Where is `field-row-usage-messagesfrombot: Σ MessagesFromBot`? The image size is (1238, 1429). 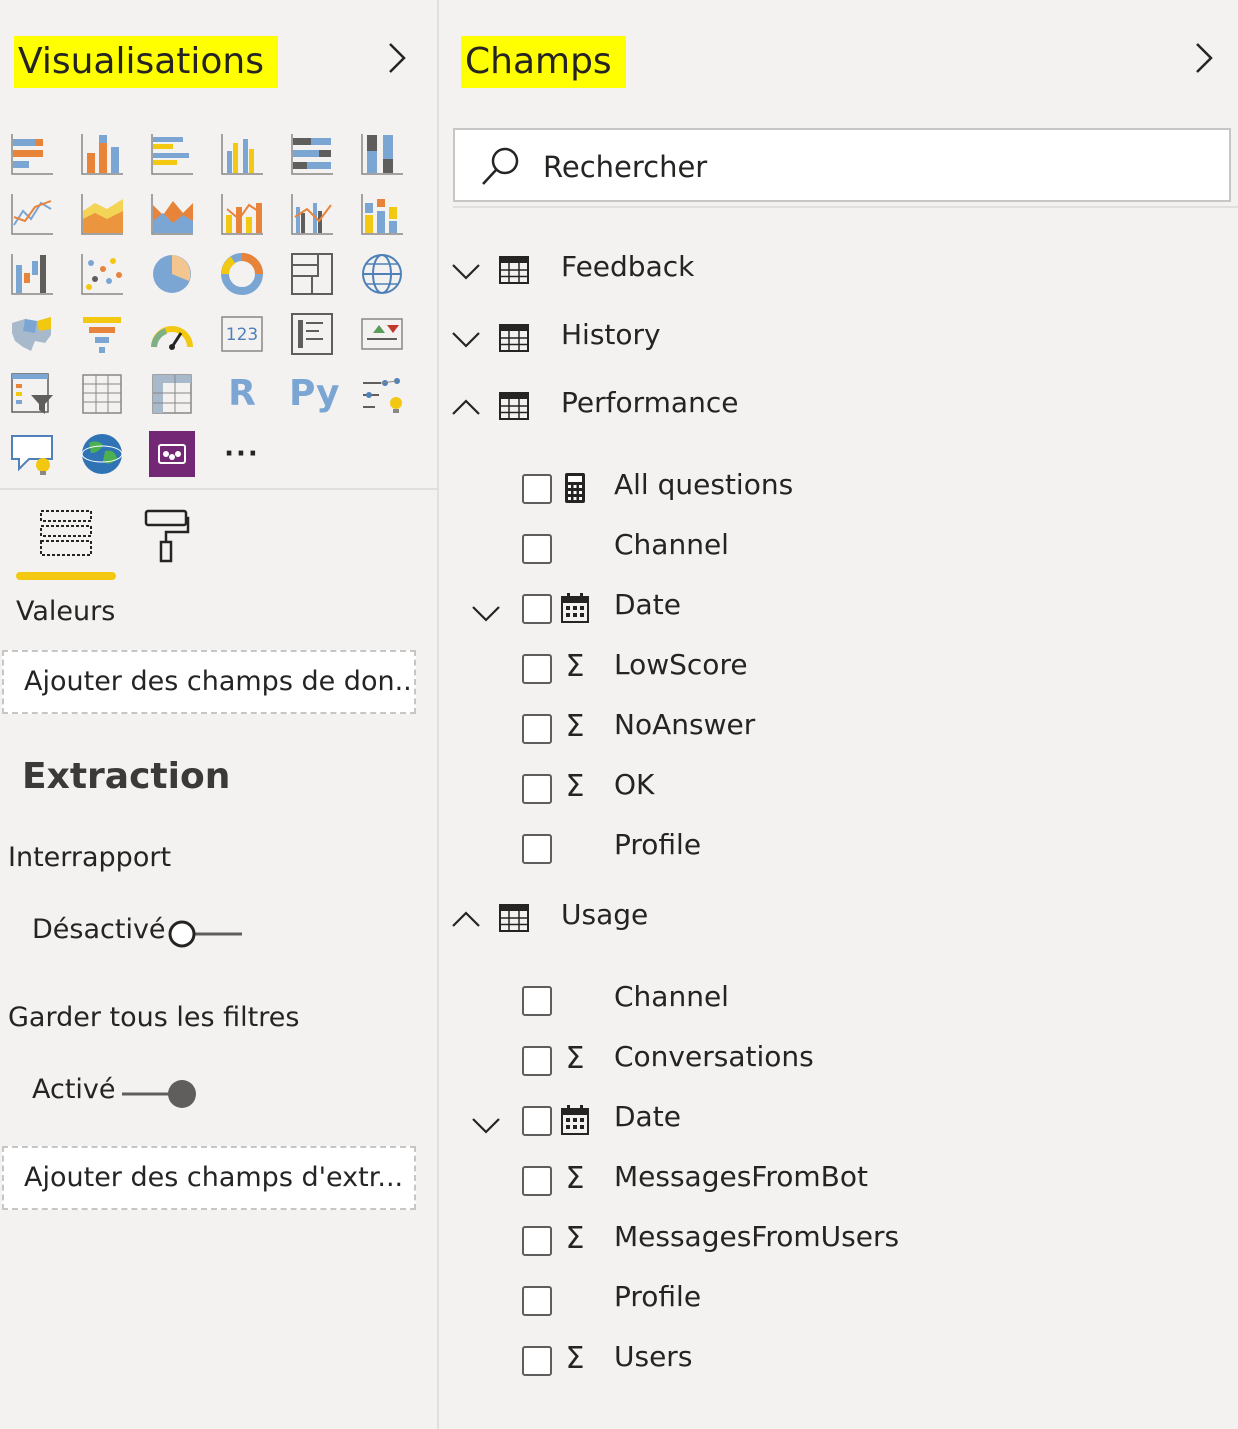
field-row-usage-messagesfrombot: Σ MessagesFromBot is located at coordinates (834, 1183).